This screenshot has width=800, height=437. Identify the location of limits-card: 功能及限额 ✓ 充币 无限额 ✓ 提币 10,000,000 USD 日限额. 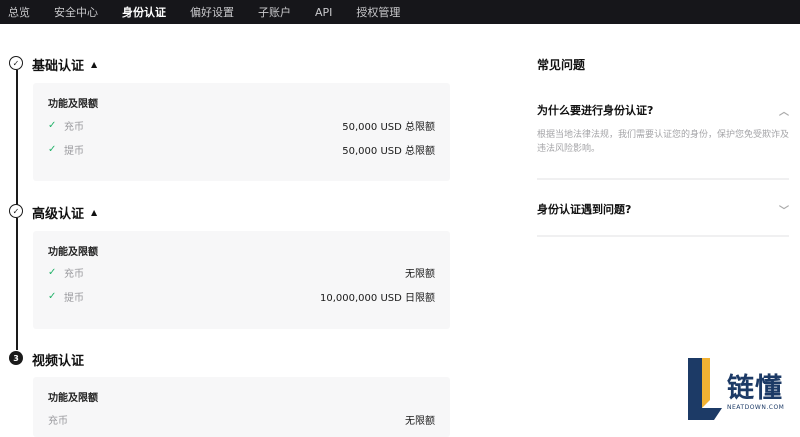
(241, 280).